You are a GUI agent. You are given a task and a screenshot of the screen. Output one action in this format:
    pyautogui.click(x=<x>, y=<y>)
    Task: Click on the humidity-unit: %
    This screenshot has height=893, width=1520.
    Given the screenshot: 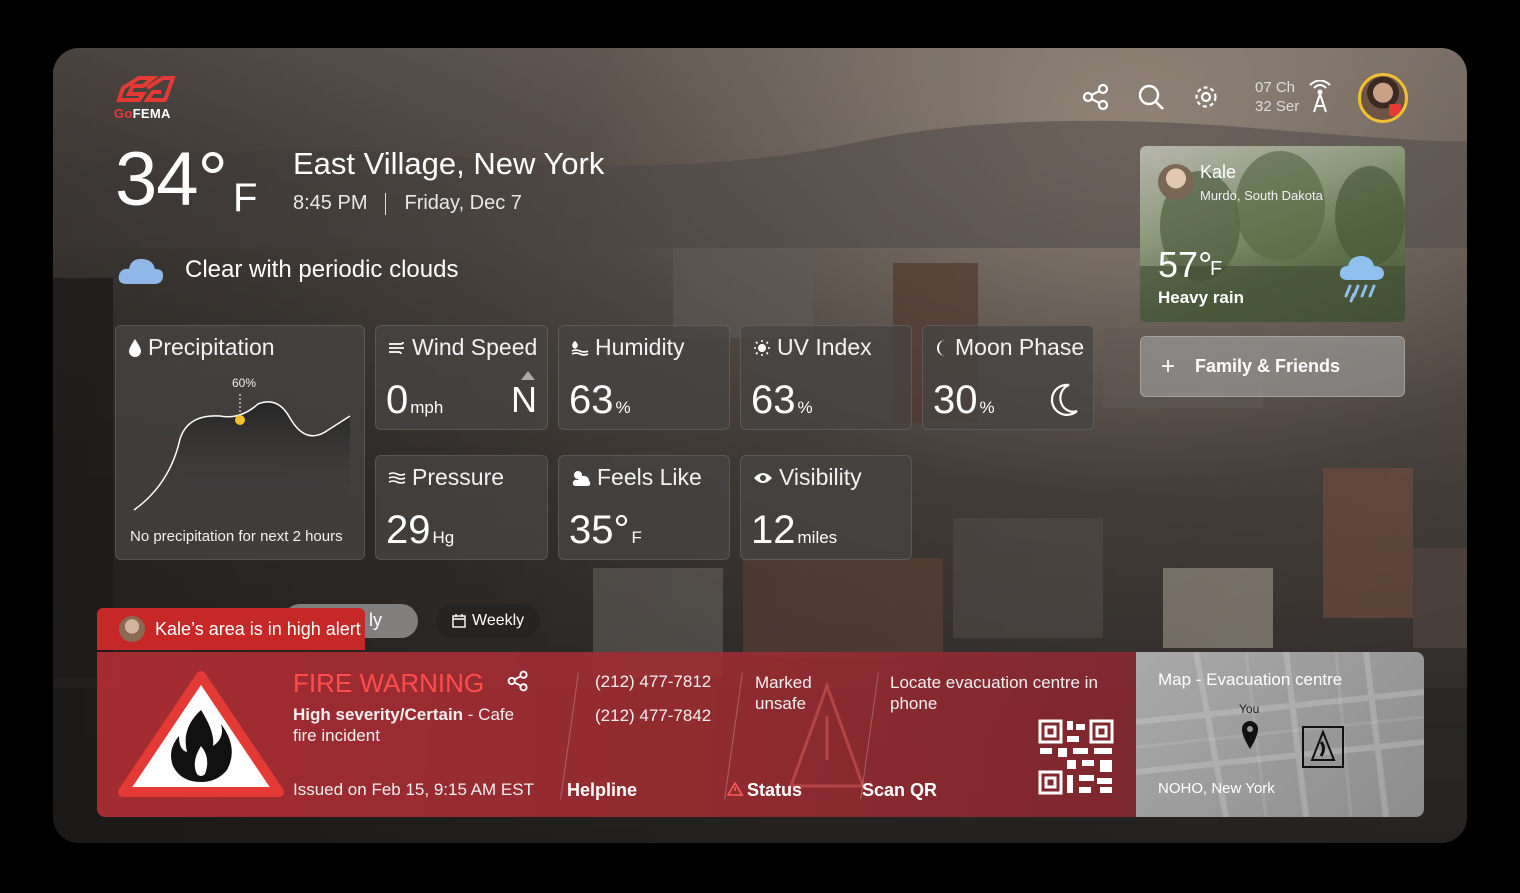 What is the action you would take?
    pyautogui.click(x=623, y=407)
    